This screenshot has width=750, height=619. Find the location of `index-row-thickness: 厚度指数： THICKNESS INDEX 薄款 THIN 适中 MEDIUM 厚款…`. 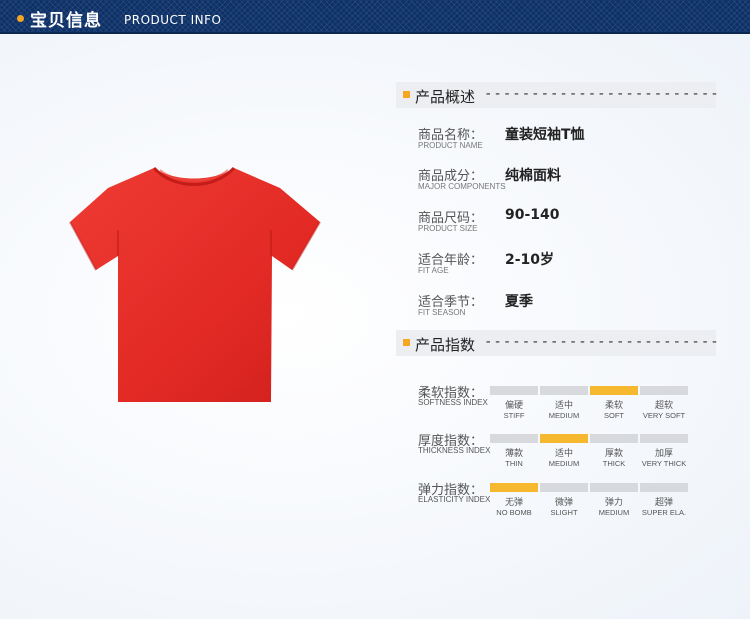

index-row-thickness: 厚度指数： THICKNESS INDEX 薄款 THIN 适中 MEDIUM 厚款… is located at coordinates (563, 450).